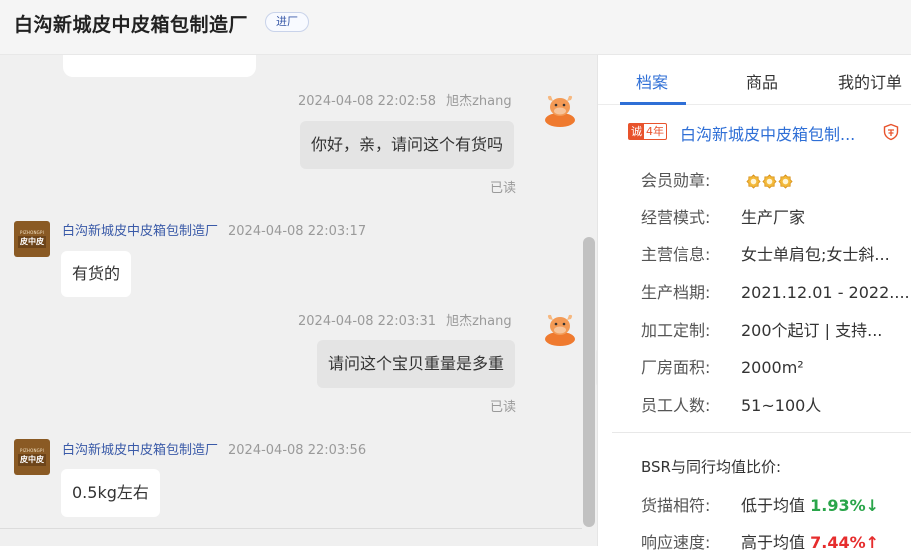 The image size is (911, 553). I want to click on bsr-row-response-speed: 响应速度: 高于均值 7.44%↑, so click(760, 542).